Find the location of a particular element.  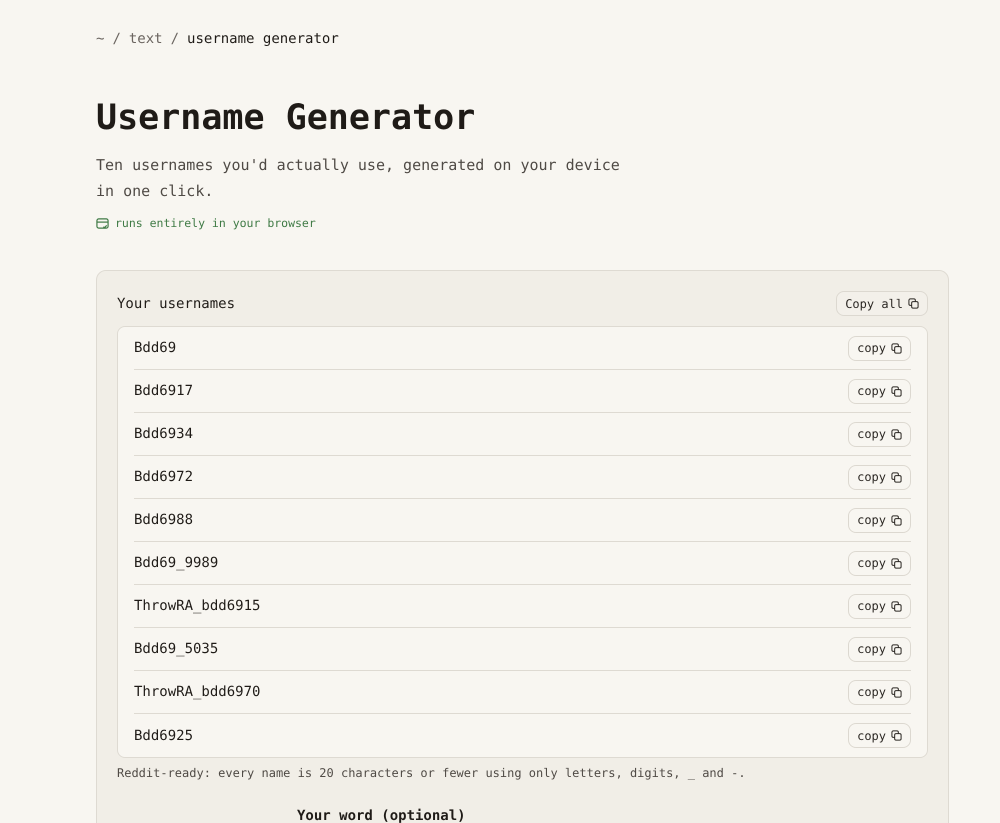

username: Bdd6917 is located at coordinates (164, 391).